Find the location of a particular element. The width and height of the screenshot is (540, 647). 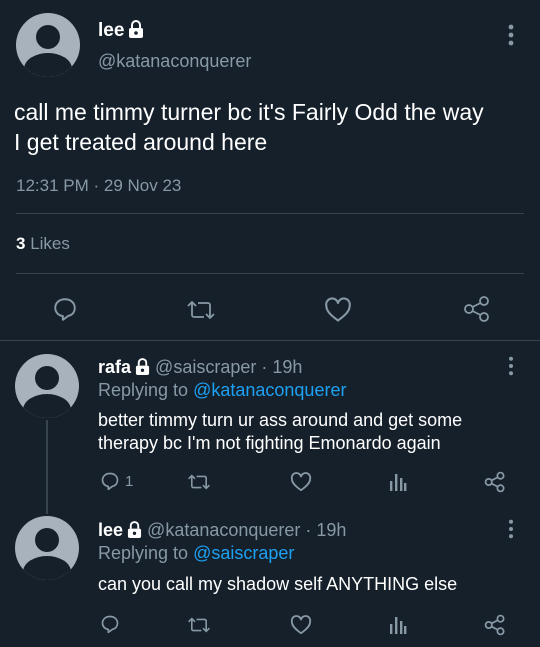

likes-label: Likes is located at coordinates (50, 243).